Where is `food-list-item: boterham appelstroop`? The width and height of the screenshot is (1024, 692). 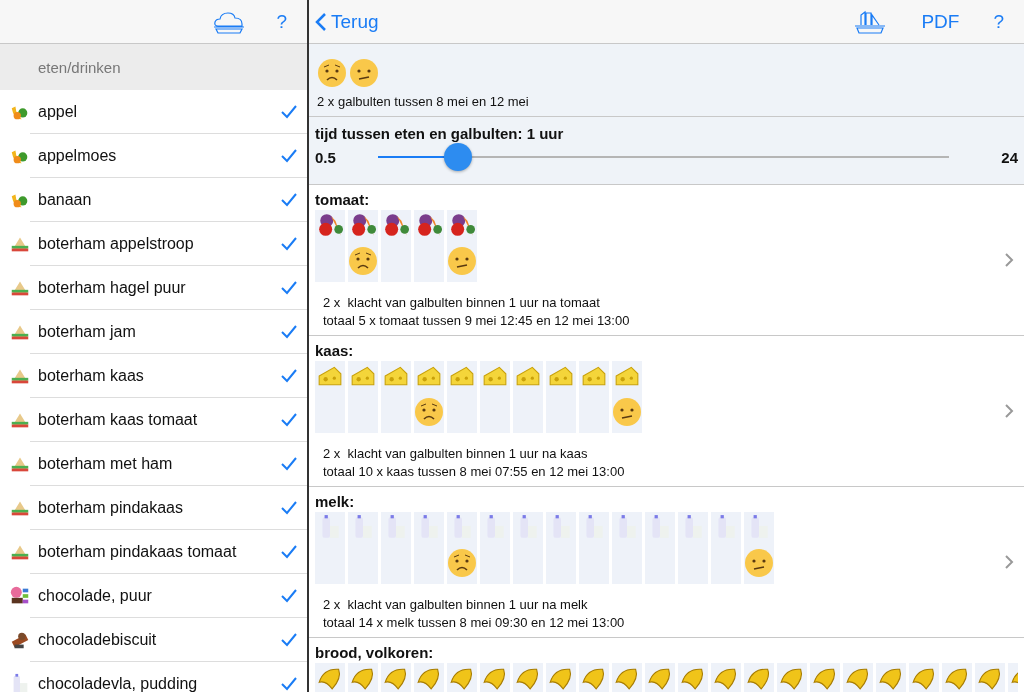
food-list-item: boterham appelstroop is located at coordinates (153, 244).